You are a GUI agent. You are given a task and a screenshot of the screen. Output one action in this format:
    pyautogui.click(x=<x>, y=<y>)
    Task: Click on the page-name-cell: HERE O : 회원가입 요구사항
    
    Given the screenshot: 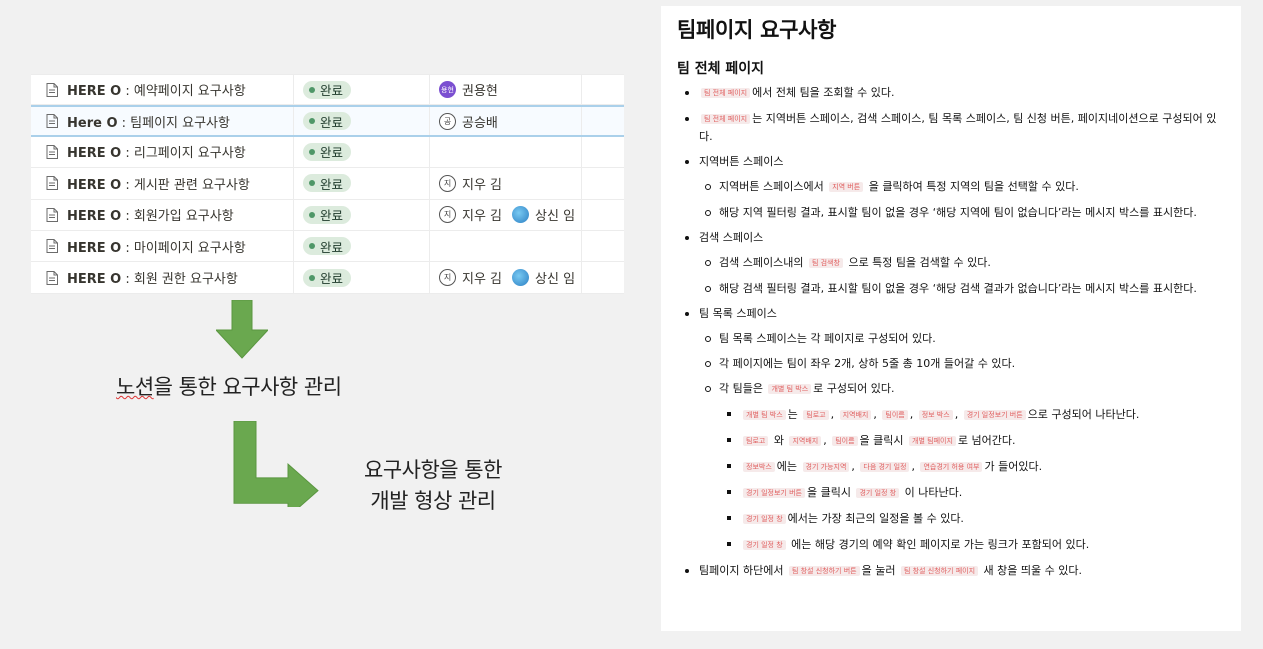 What is the action you would take?
    pyautogui.click(x=162, y=214)
    